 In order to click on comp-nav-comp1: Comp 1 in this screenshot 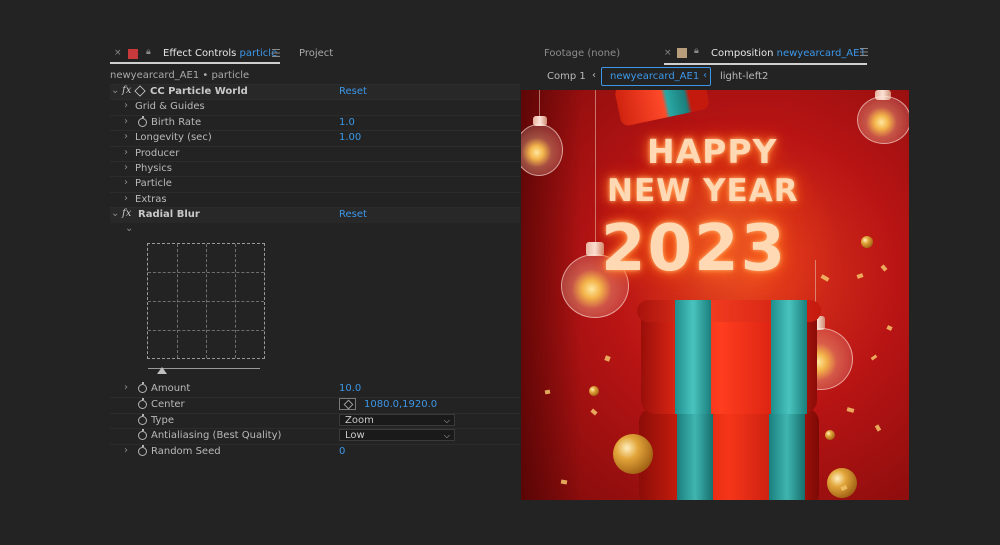, I will do `click(566, 76)`.